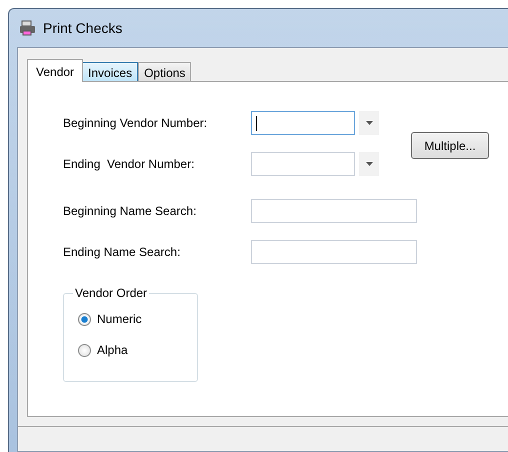  What do you see at coordinates (119, 319) in the screenshot?
I see `radio-label: Numeric` at bounding box center [119, 319].